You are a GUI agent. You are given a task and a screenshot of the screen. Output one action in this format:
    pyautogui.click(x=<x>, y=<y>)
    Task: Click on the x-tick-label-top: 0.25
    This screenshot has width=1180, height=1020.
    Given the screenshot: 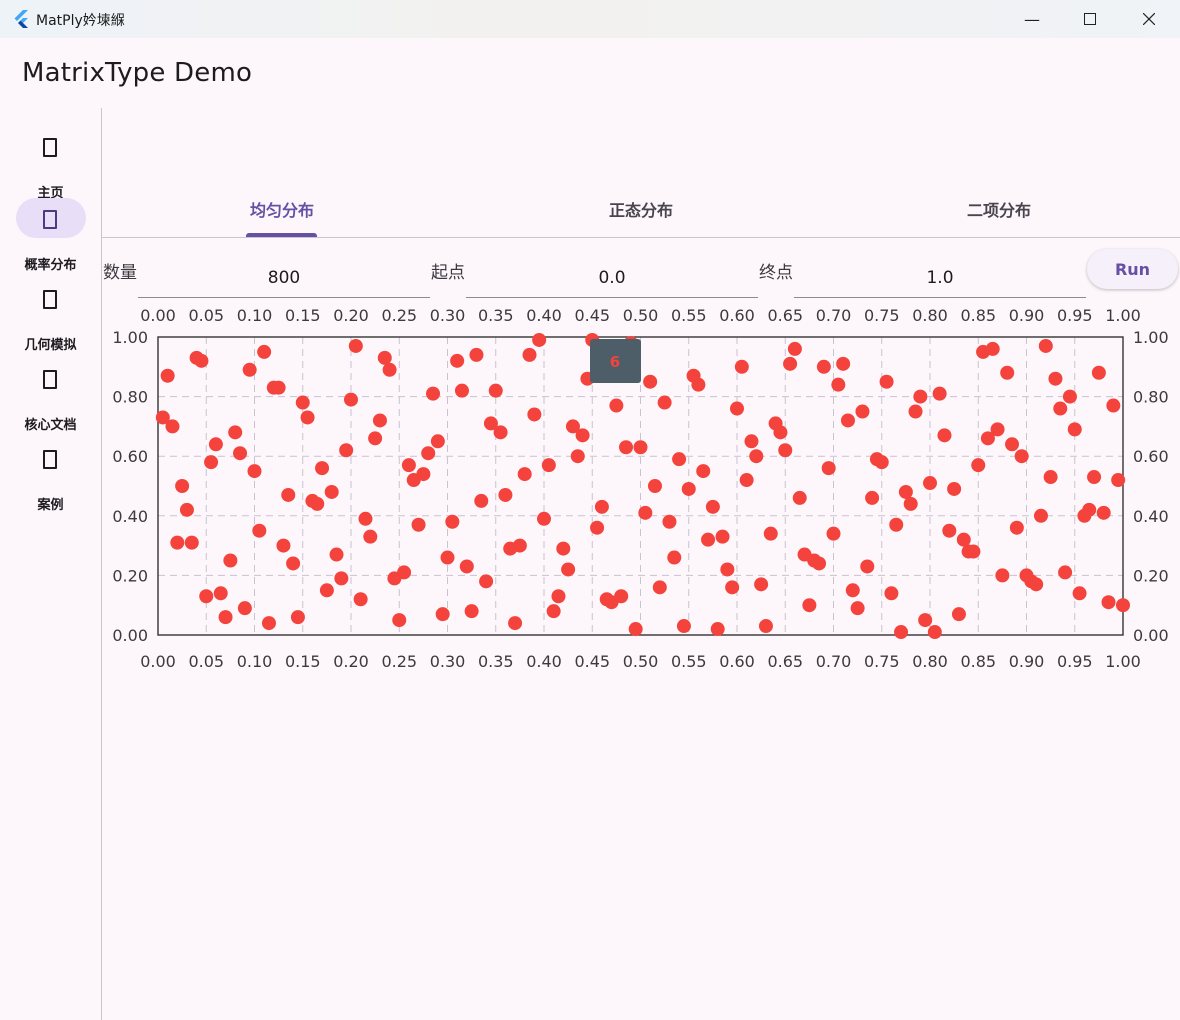 What is the action you would take?
    pyautogui.click(x=399, y=315)
    